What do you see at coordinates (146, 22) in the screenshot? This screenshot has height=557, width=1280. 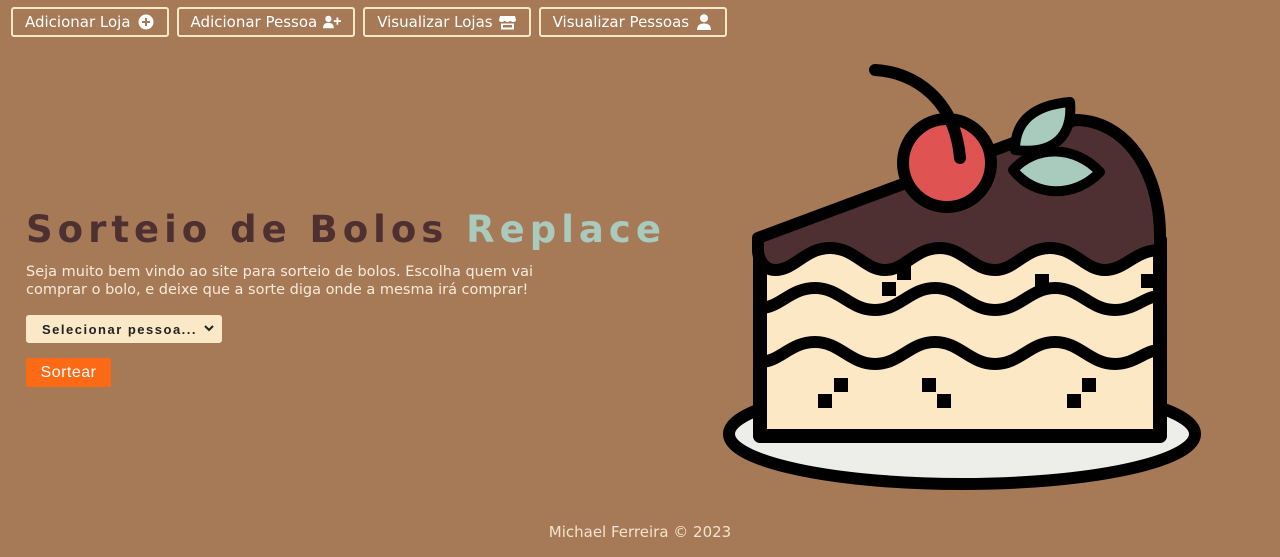 I see `plus-circle-icon` at bounding box center [146, 22].